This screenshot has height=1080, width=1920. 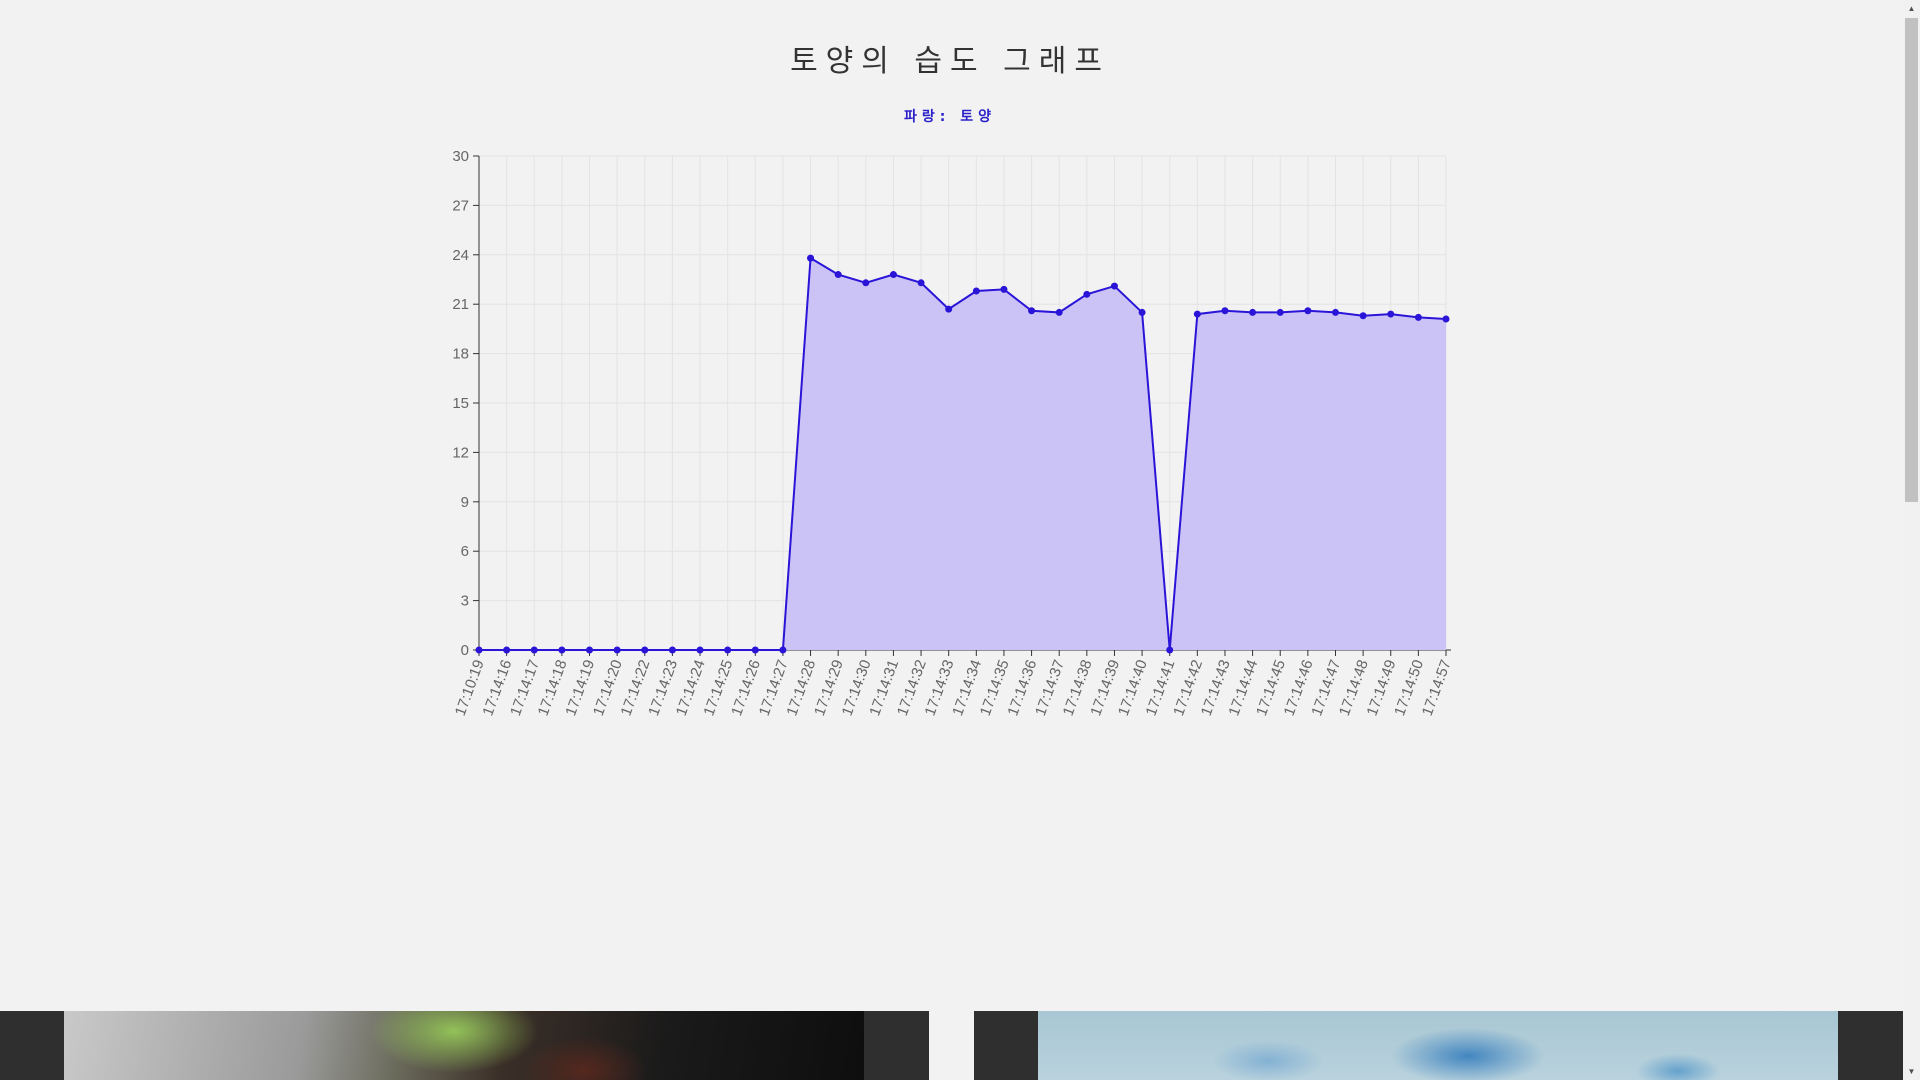 I want to click on y-tick-label: 27, so click(x=460, y=205).